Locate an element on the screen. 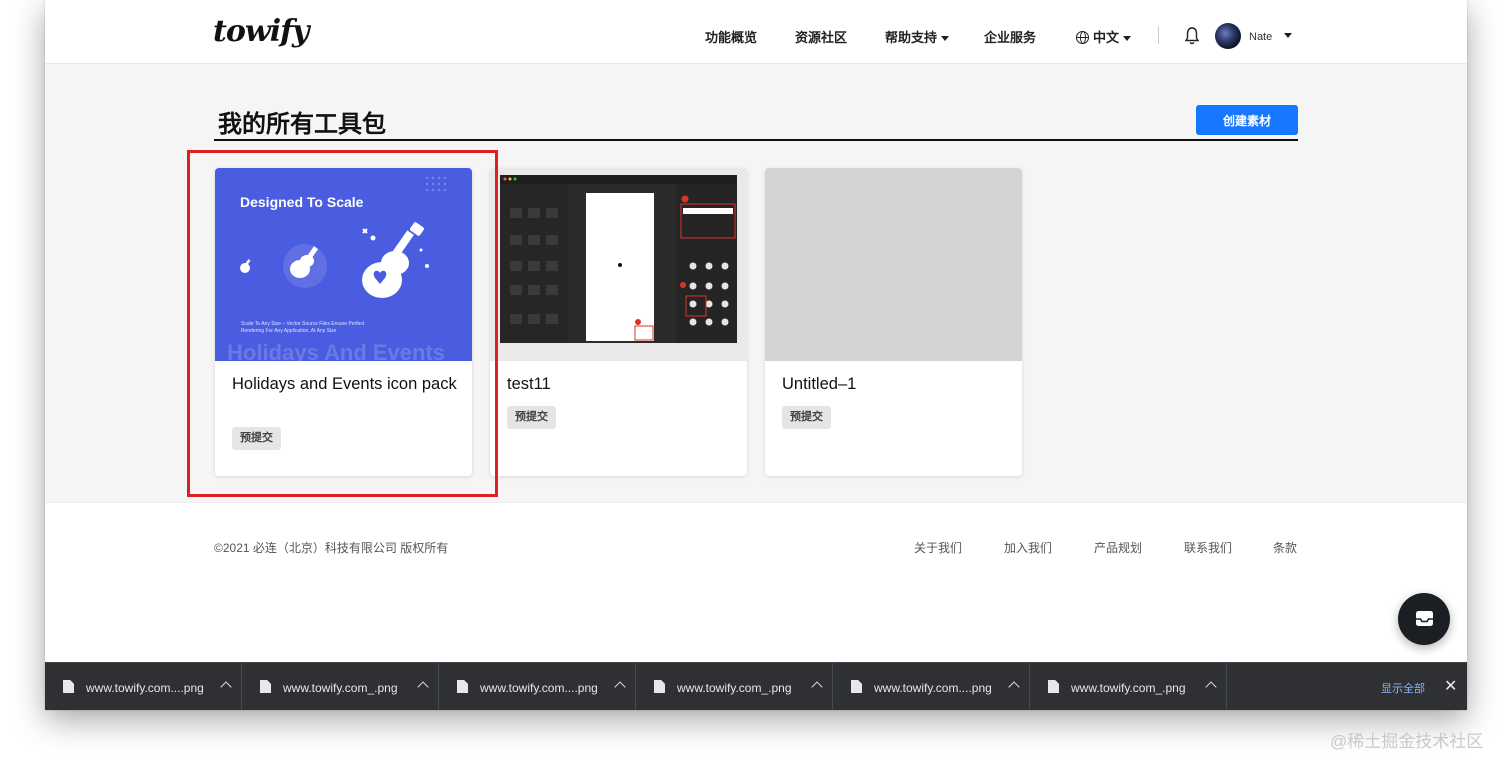 This screenshot has width=1512, height=770. nav-help-label: 帮助支持 is located at coordinates (911, 37).